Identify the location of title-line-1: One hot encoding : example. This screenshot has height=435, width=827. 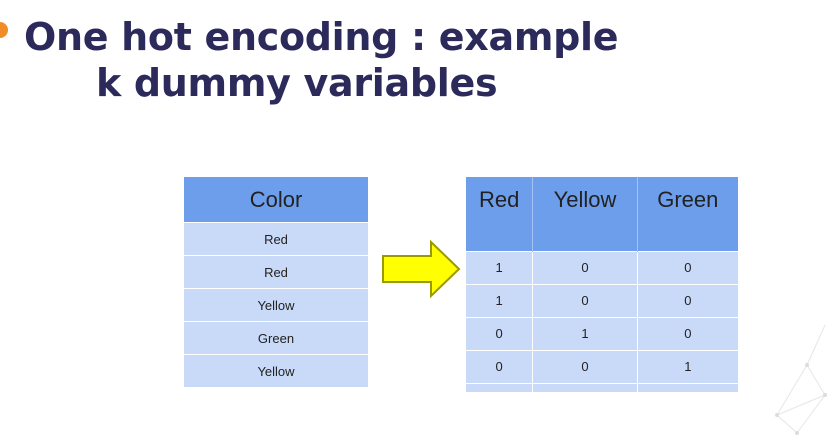
(321, 37).